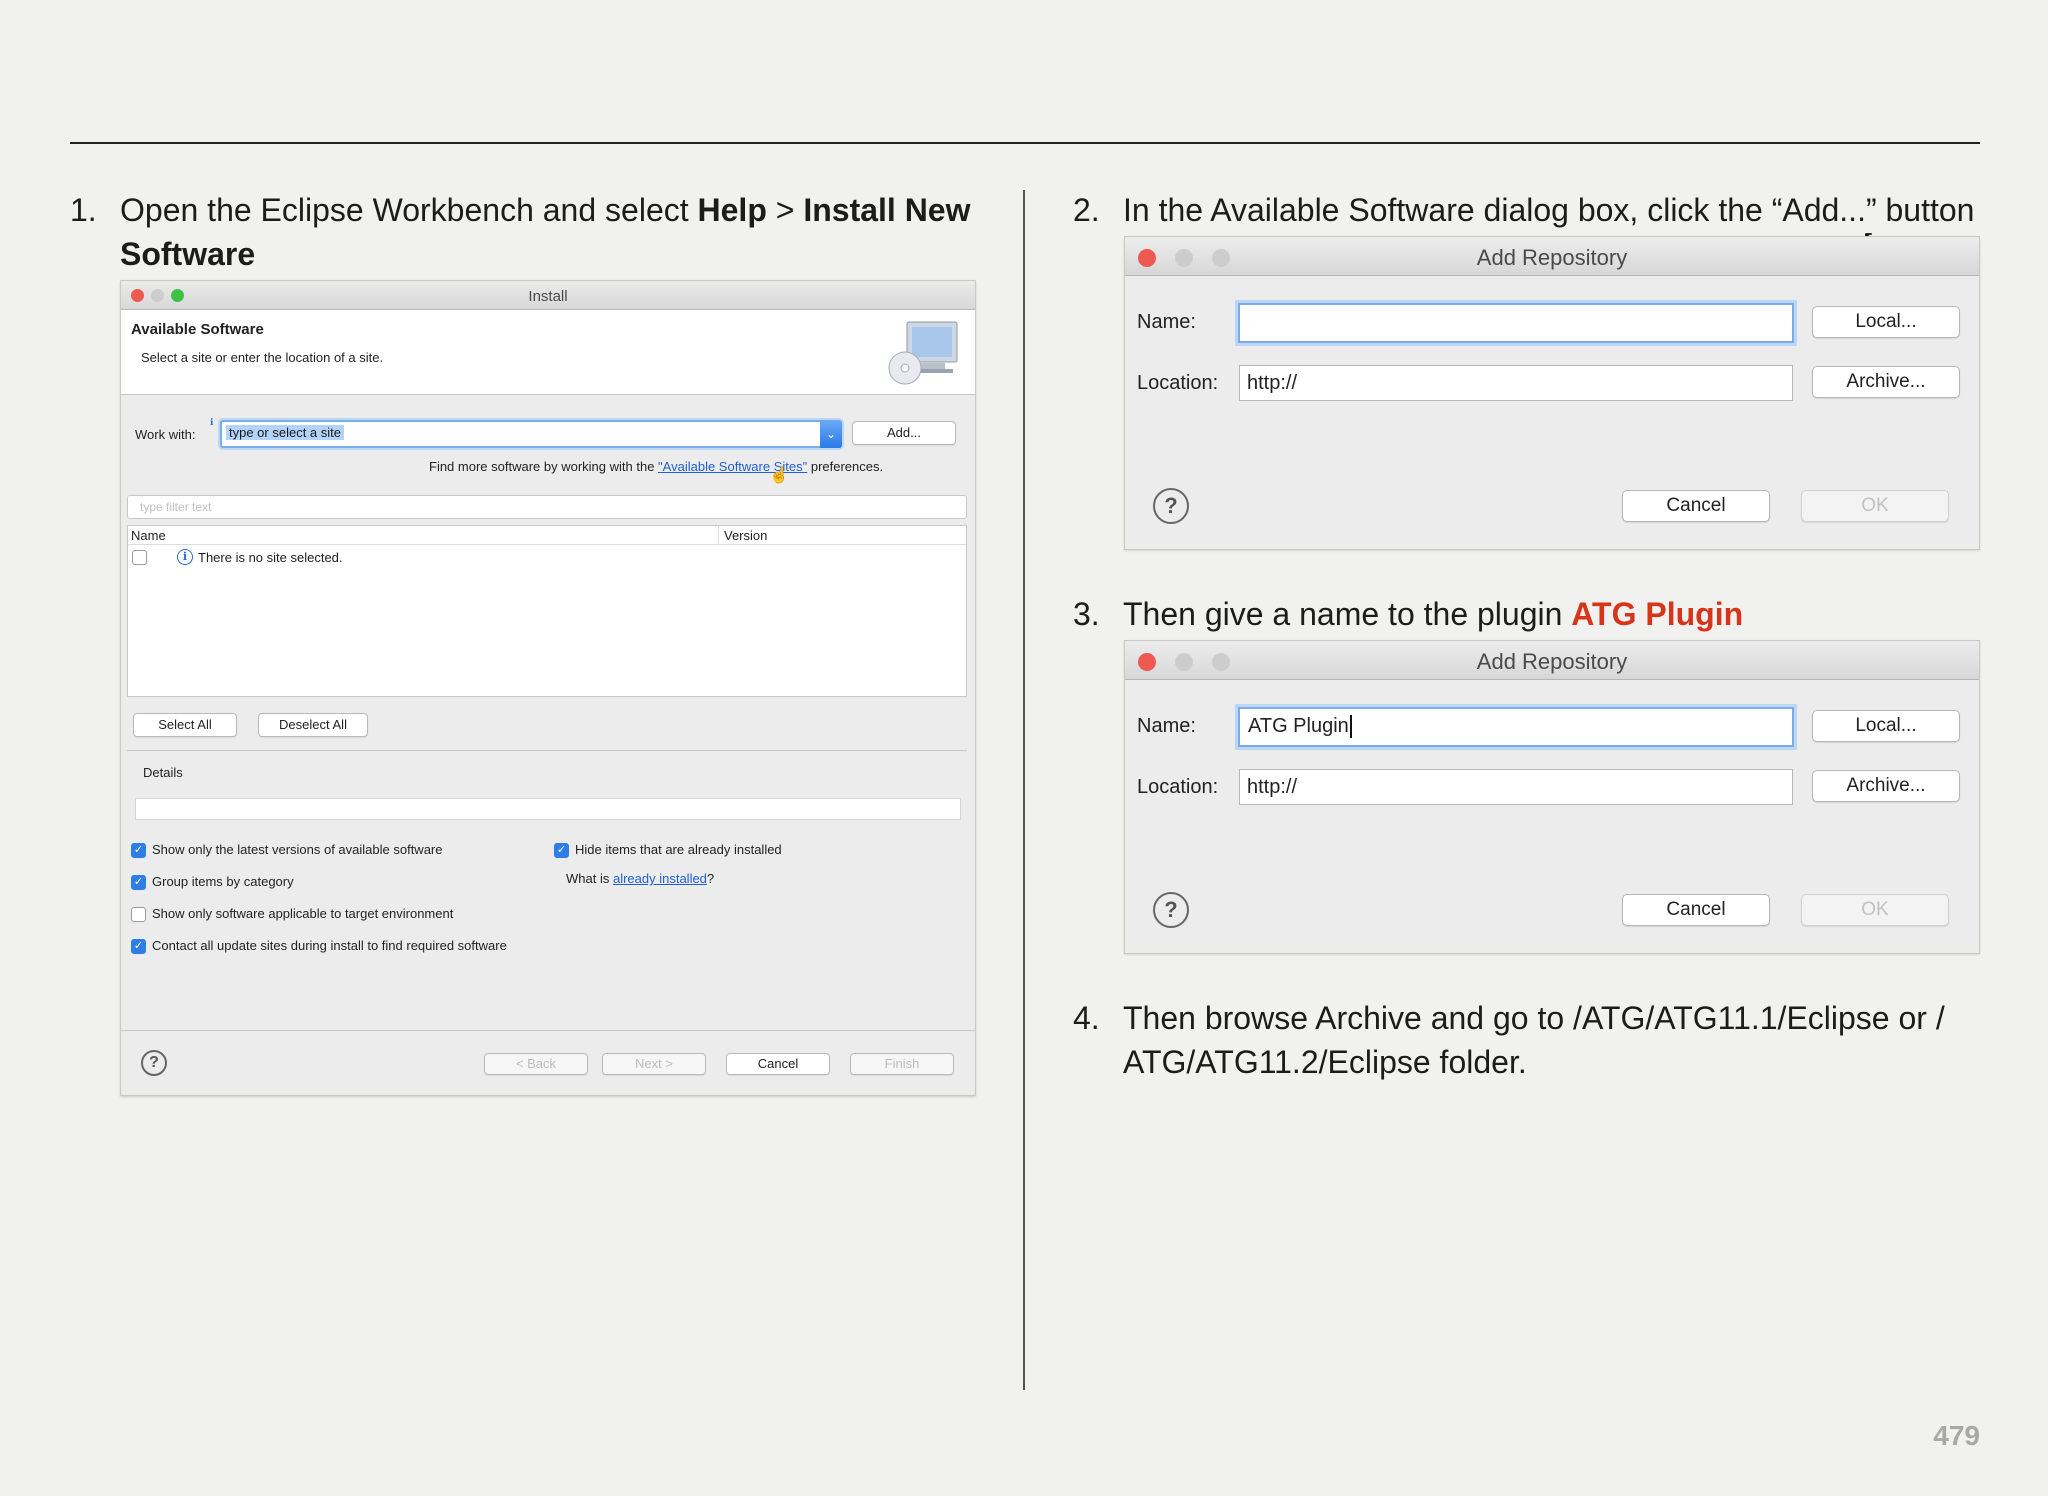 The width and height of the screenshot is (2048, 1496). I want to click on details-divider, so click(547, 750).